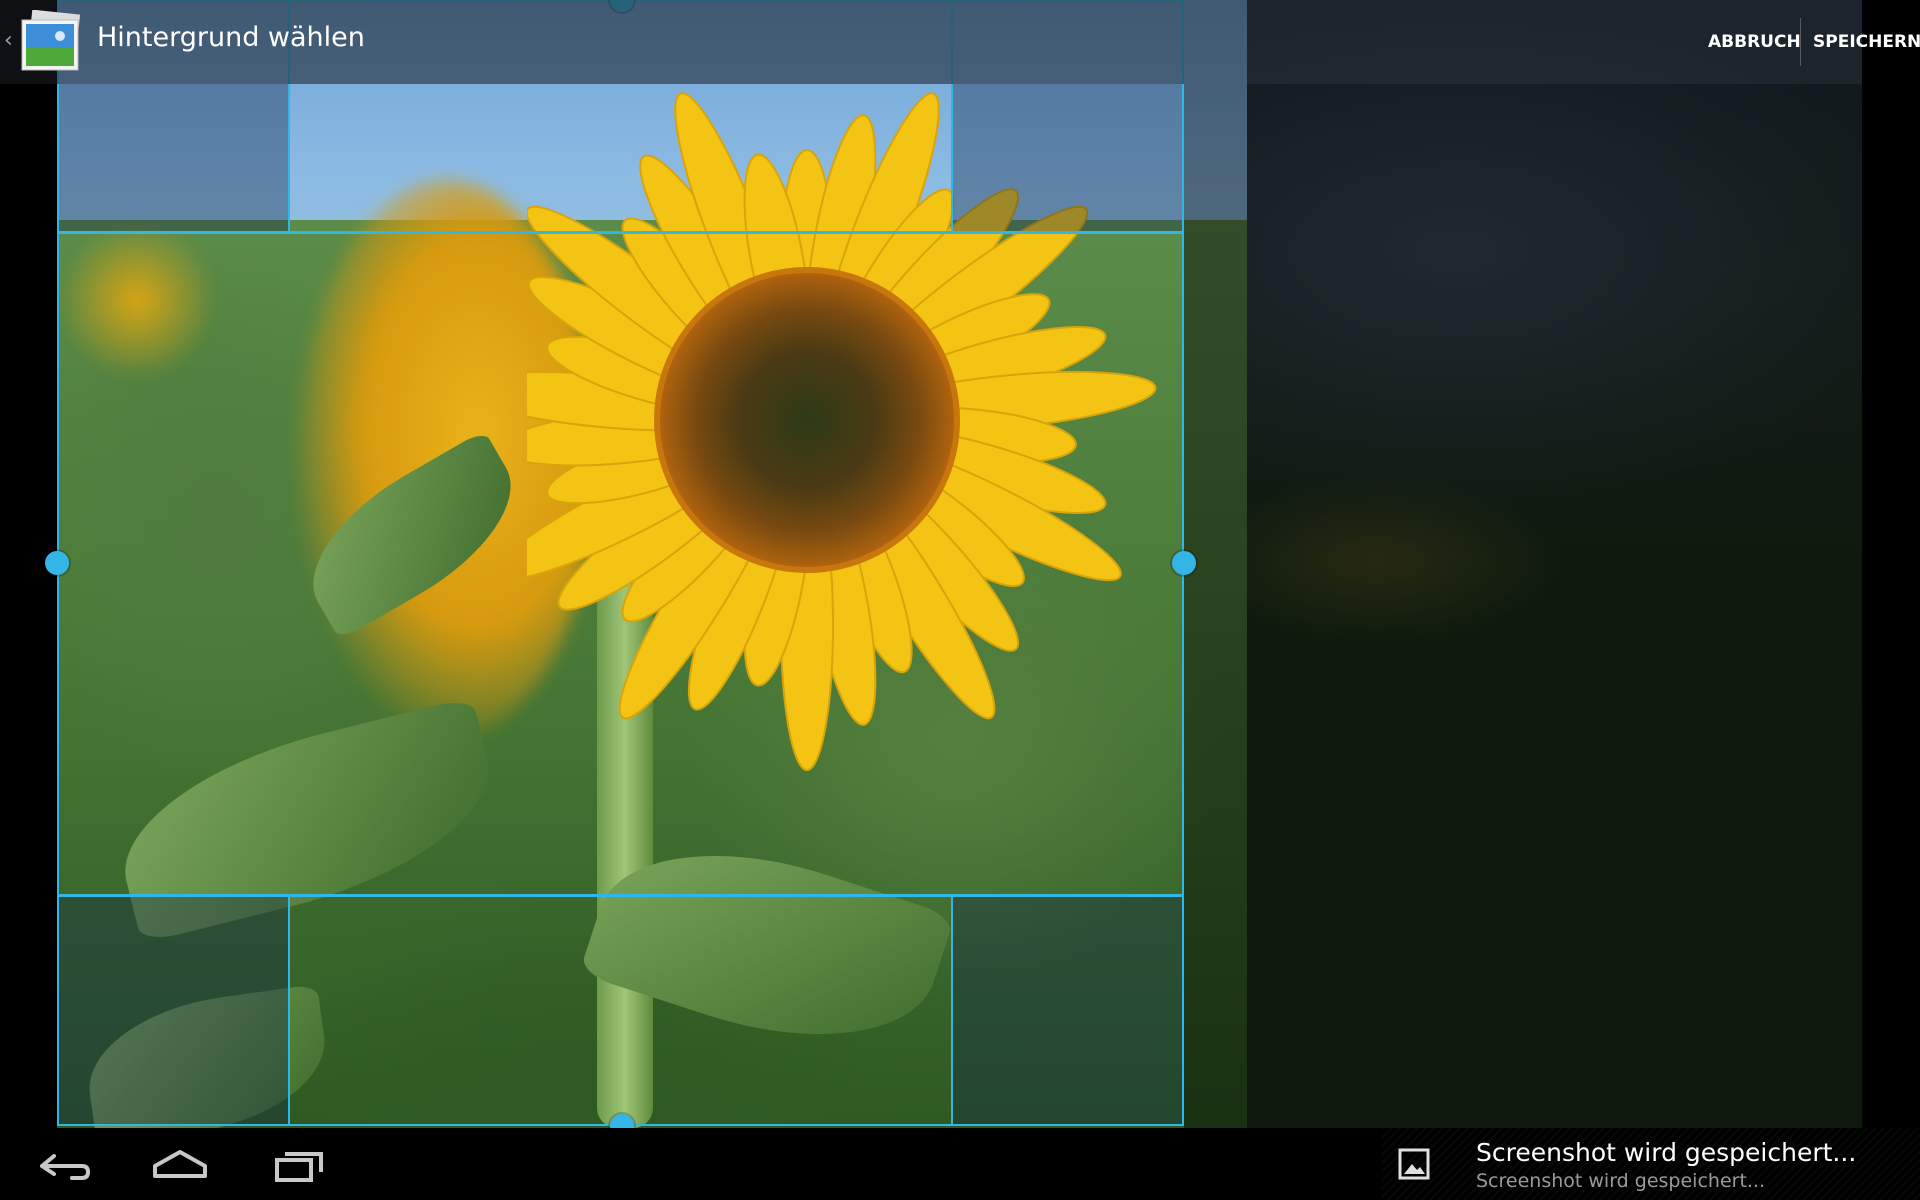  What do you see at coordinates (57, 563) in the screenshot?
I see `crop-handle-left` at bounding box center [57, 563].